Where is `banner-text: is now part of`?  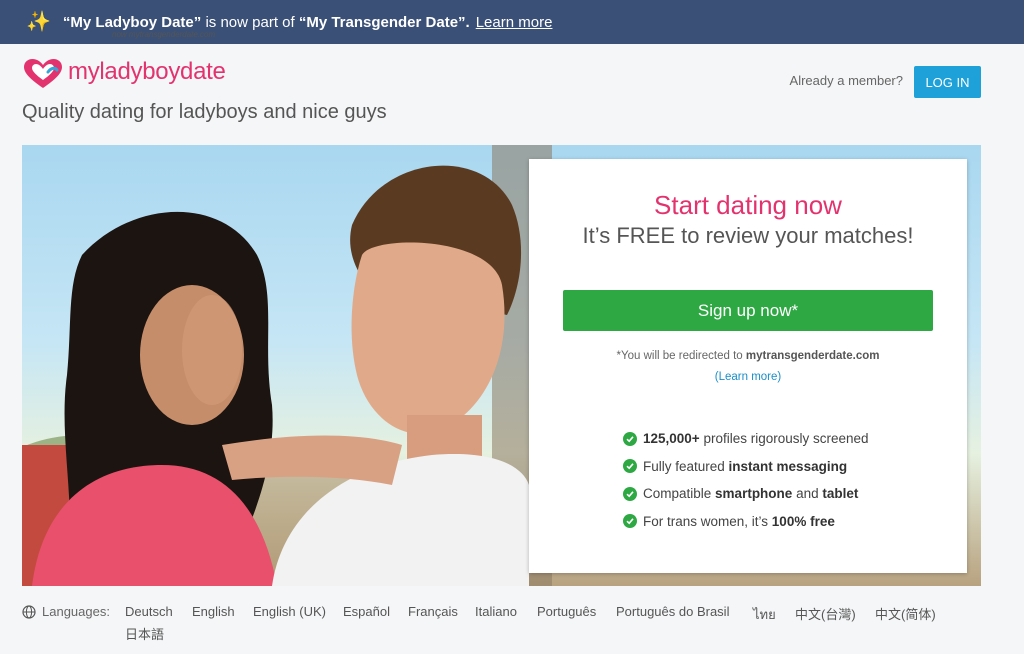 banner-text: is now part of is located at coordinates (250, 22).